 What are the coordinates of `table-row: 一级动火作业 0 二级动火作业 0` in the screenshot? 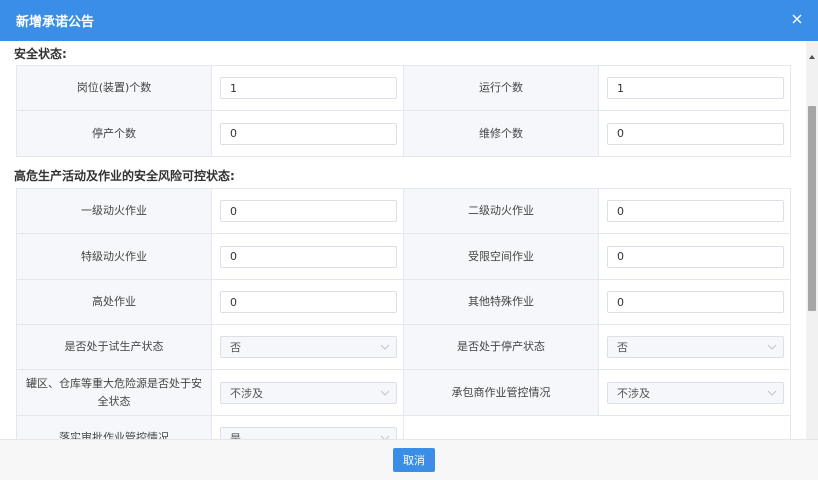 It's located at (403, 211).